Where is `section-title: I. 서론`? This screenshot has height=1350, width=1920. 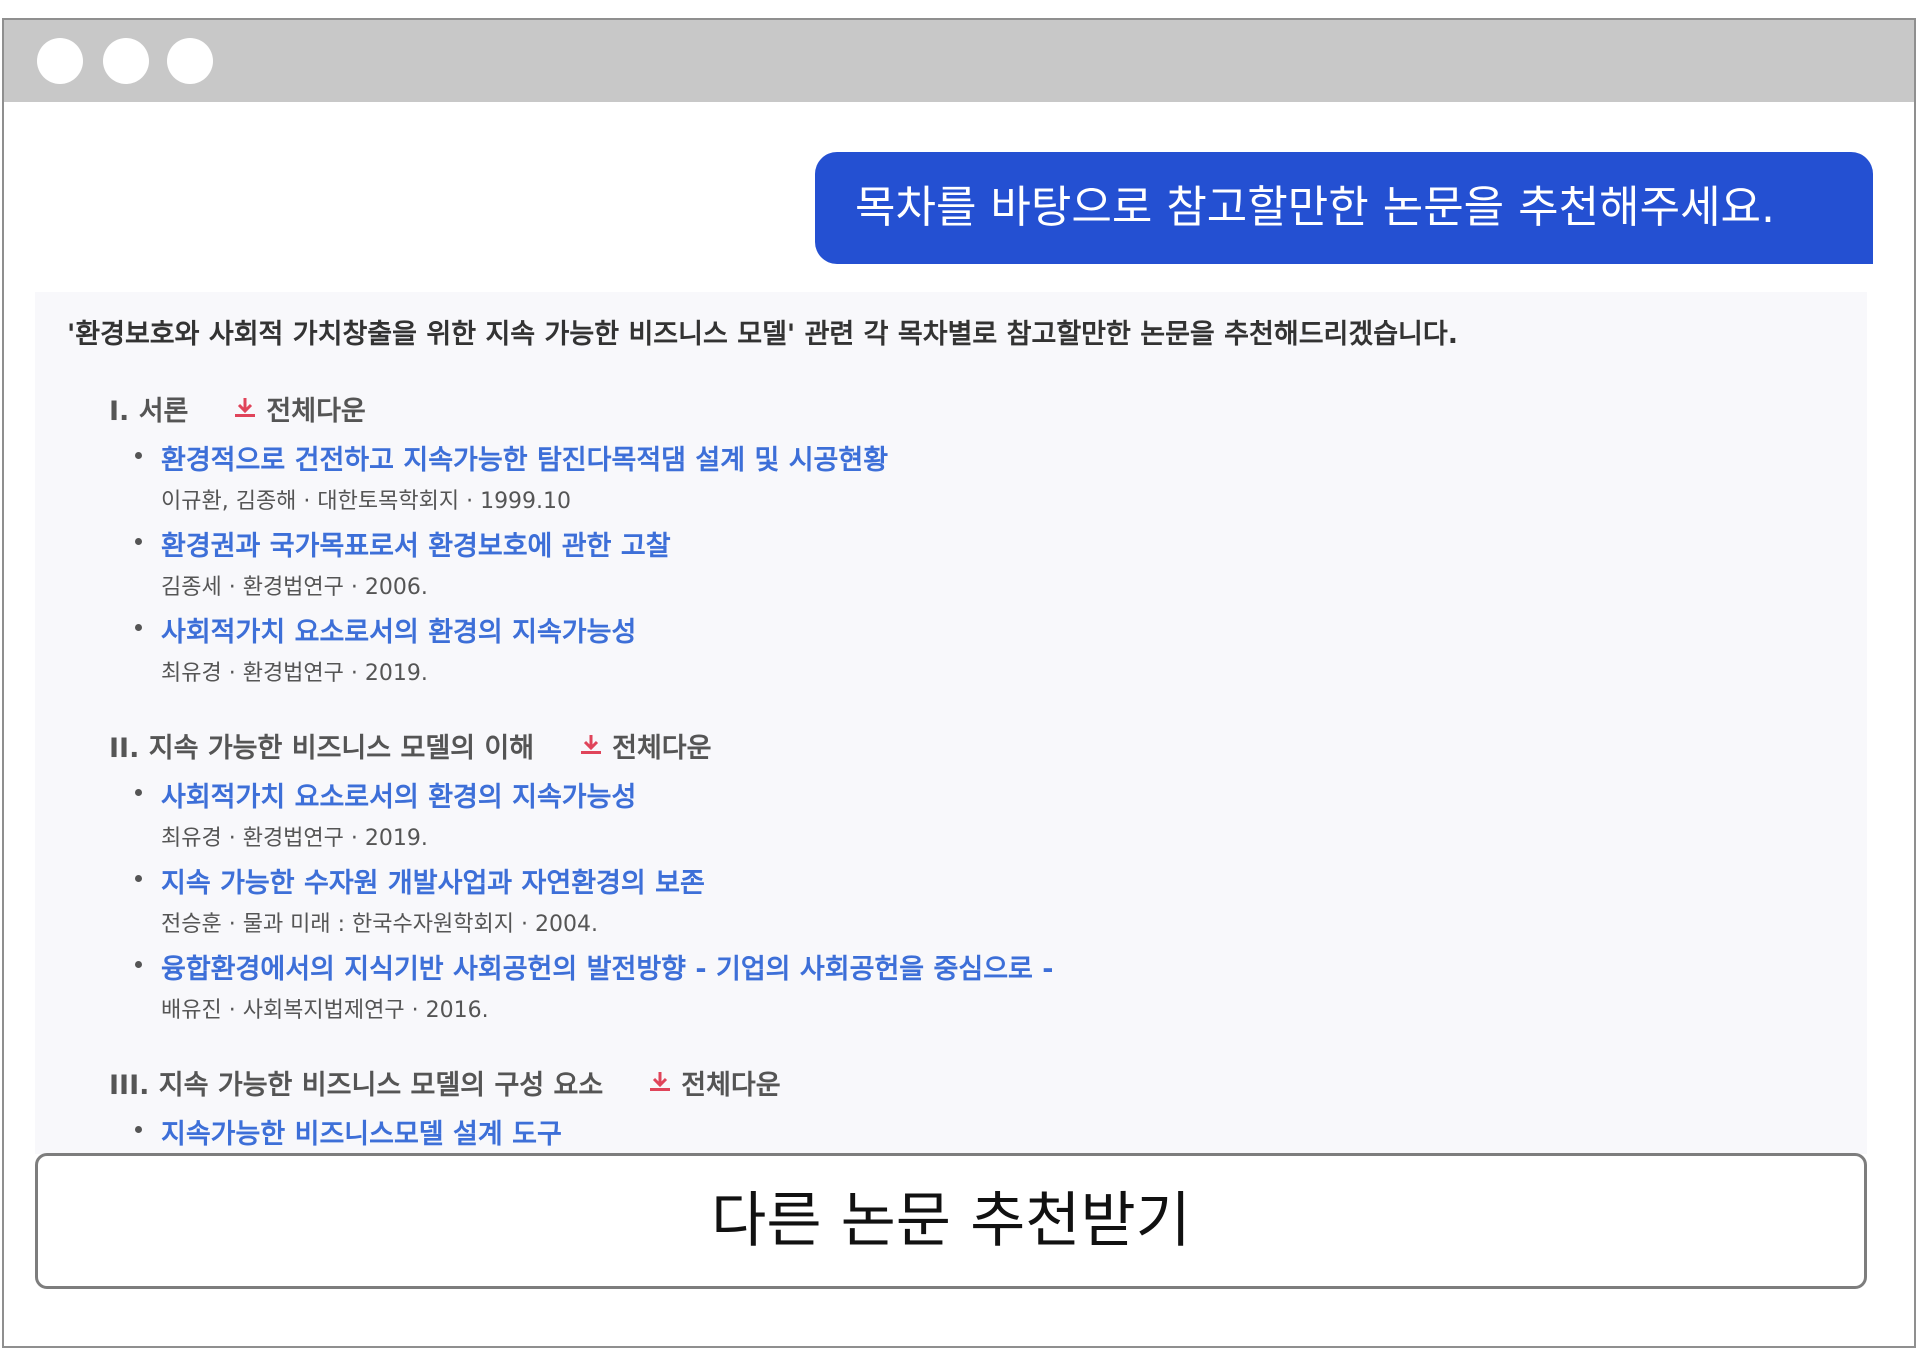
section-title: I. 서론 is located at coordinates (149, 411).